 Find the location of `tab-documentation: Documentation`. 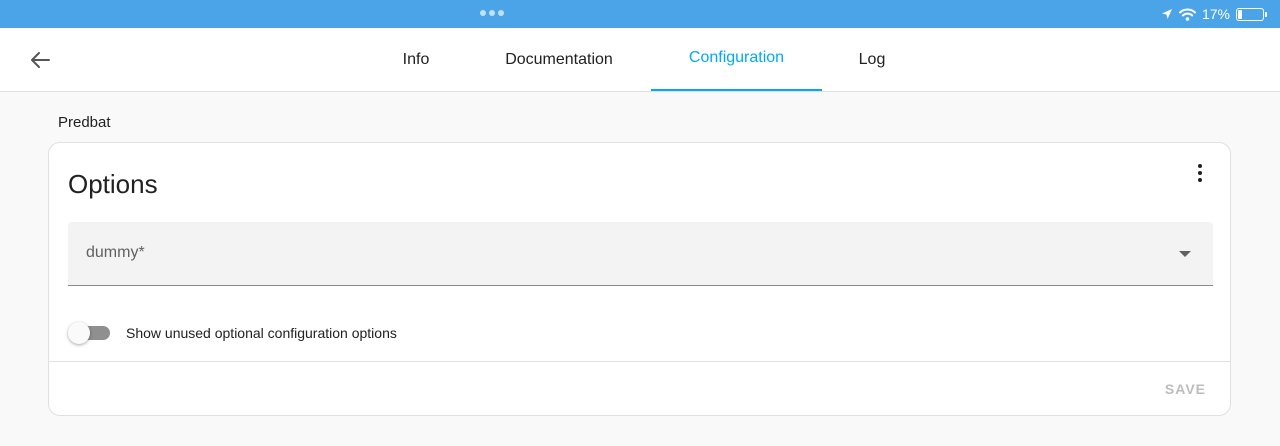

tab-documentation: Documentation is located at coordinates (559, 60).